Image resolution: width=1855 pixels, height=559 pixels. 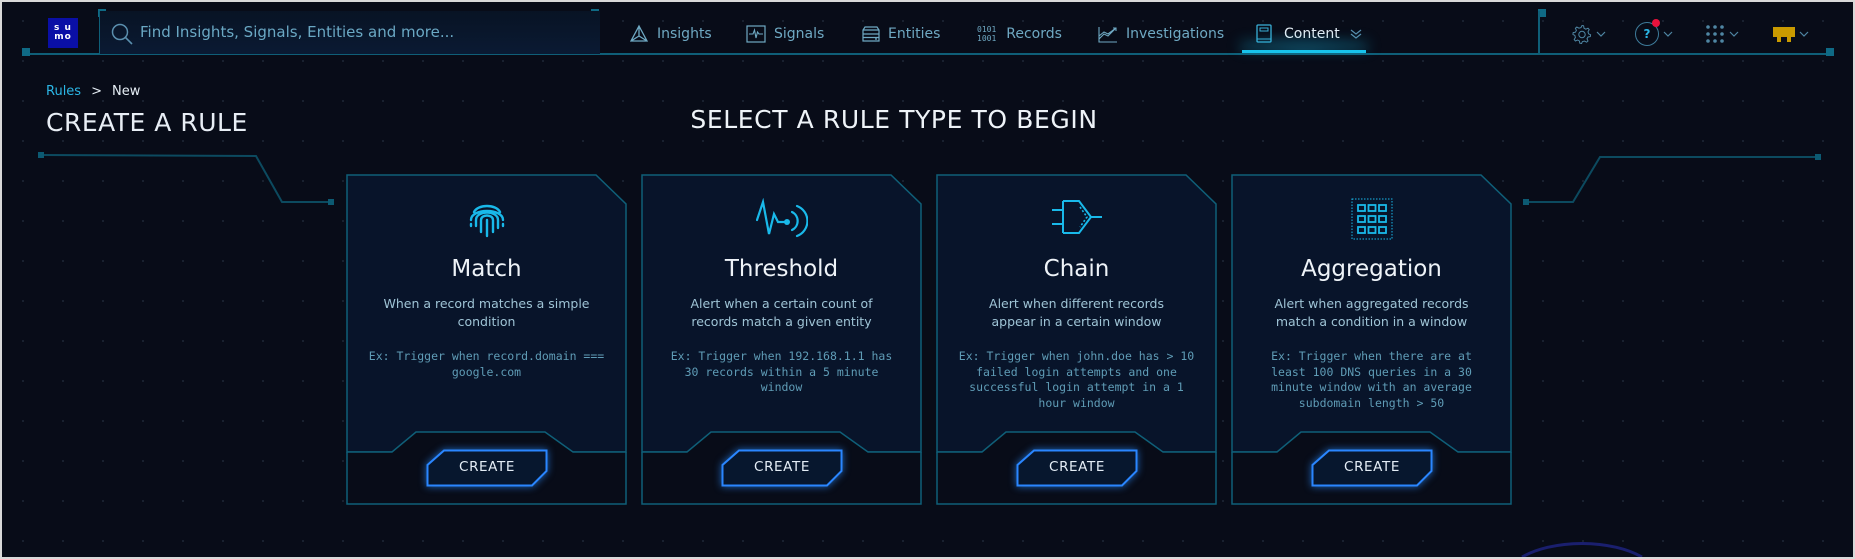 What do you see at coordinates (1656, 23) in the screenshot?
I see `notification-dot` at bounding box center [1656, 23].